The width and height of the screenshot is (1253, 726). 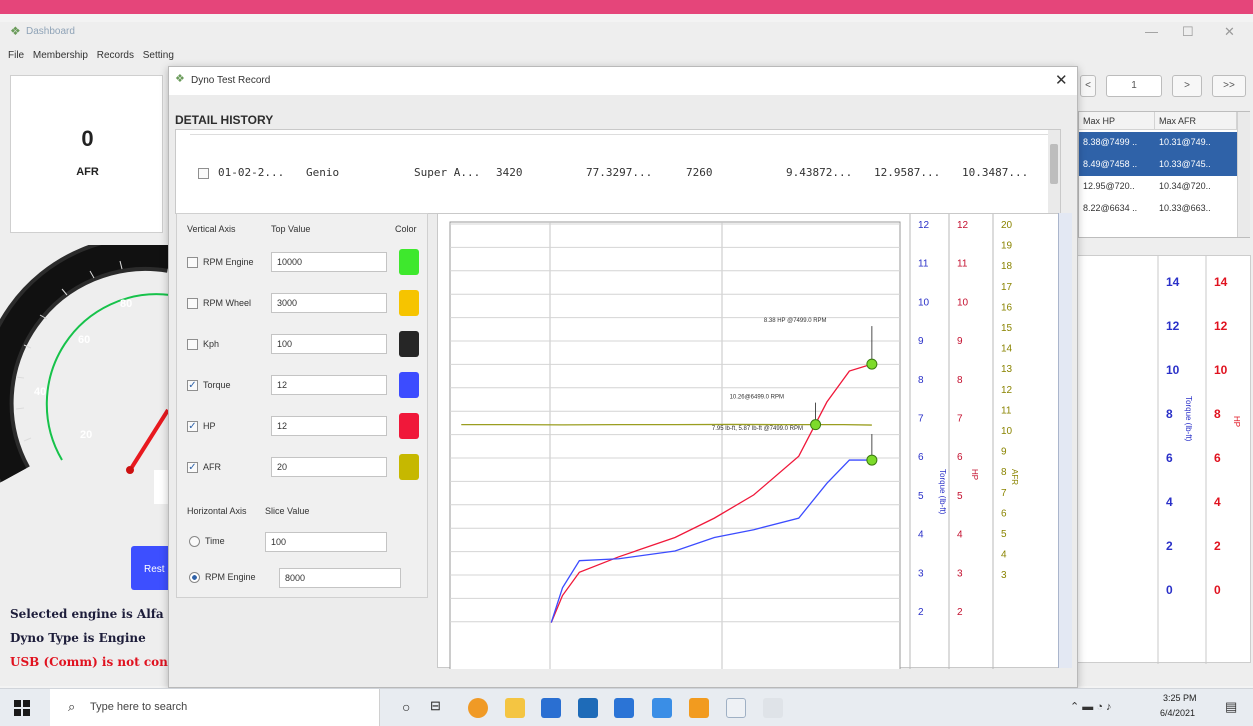 What do you see at coordinates (326, 542) in the screenshot?
I see `horizontal-time-slice-input: 100` at bounding box center [326, 542].